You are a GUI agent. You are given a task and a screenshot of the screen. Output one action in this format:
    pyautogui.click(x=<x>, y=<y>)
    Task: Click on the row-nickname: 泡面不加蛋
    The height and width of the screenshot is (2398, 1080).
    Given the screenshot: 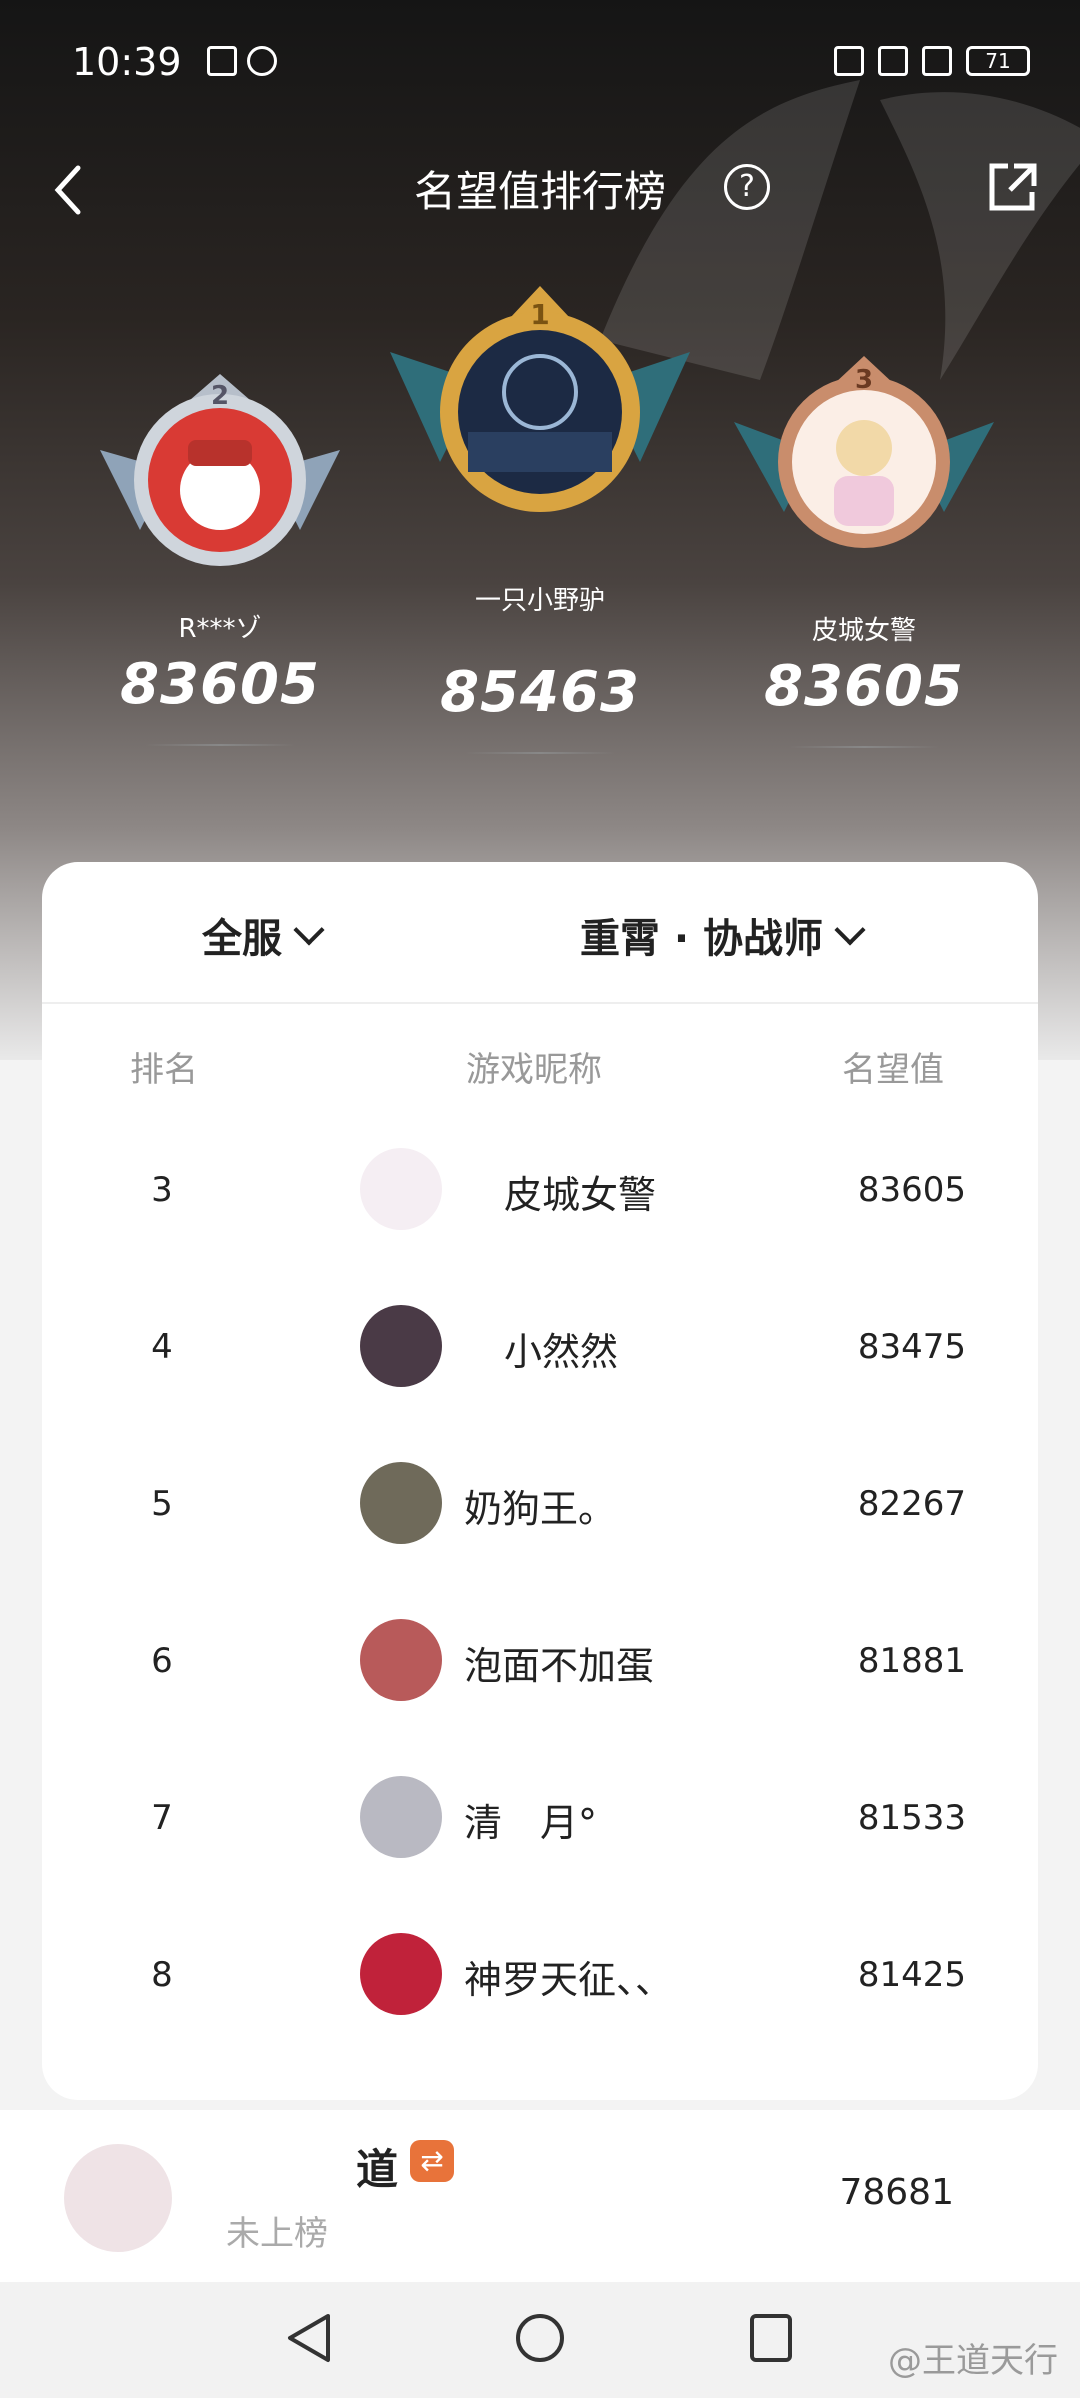 What is the action you would take?
    pyautogui.click(x=559, y=1666)
    